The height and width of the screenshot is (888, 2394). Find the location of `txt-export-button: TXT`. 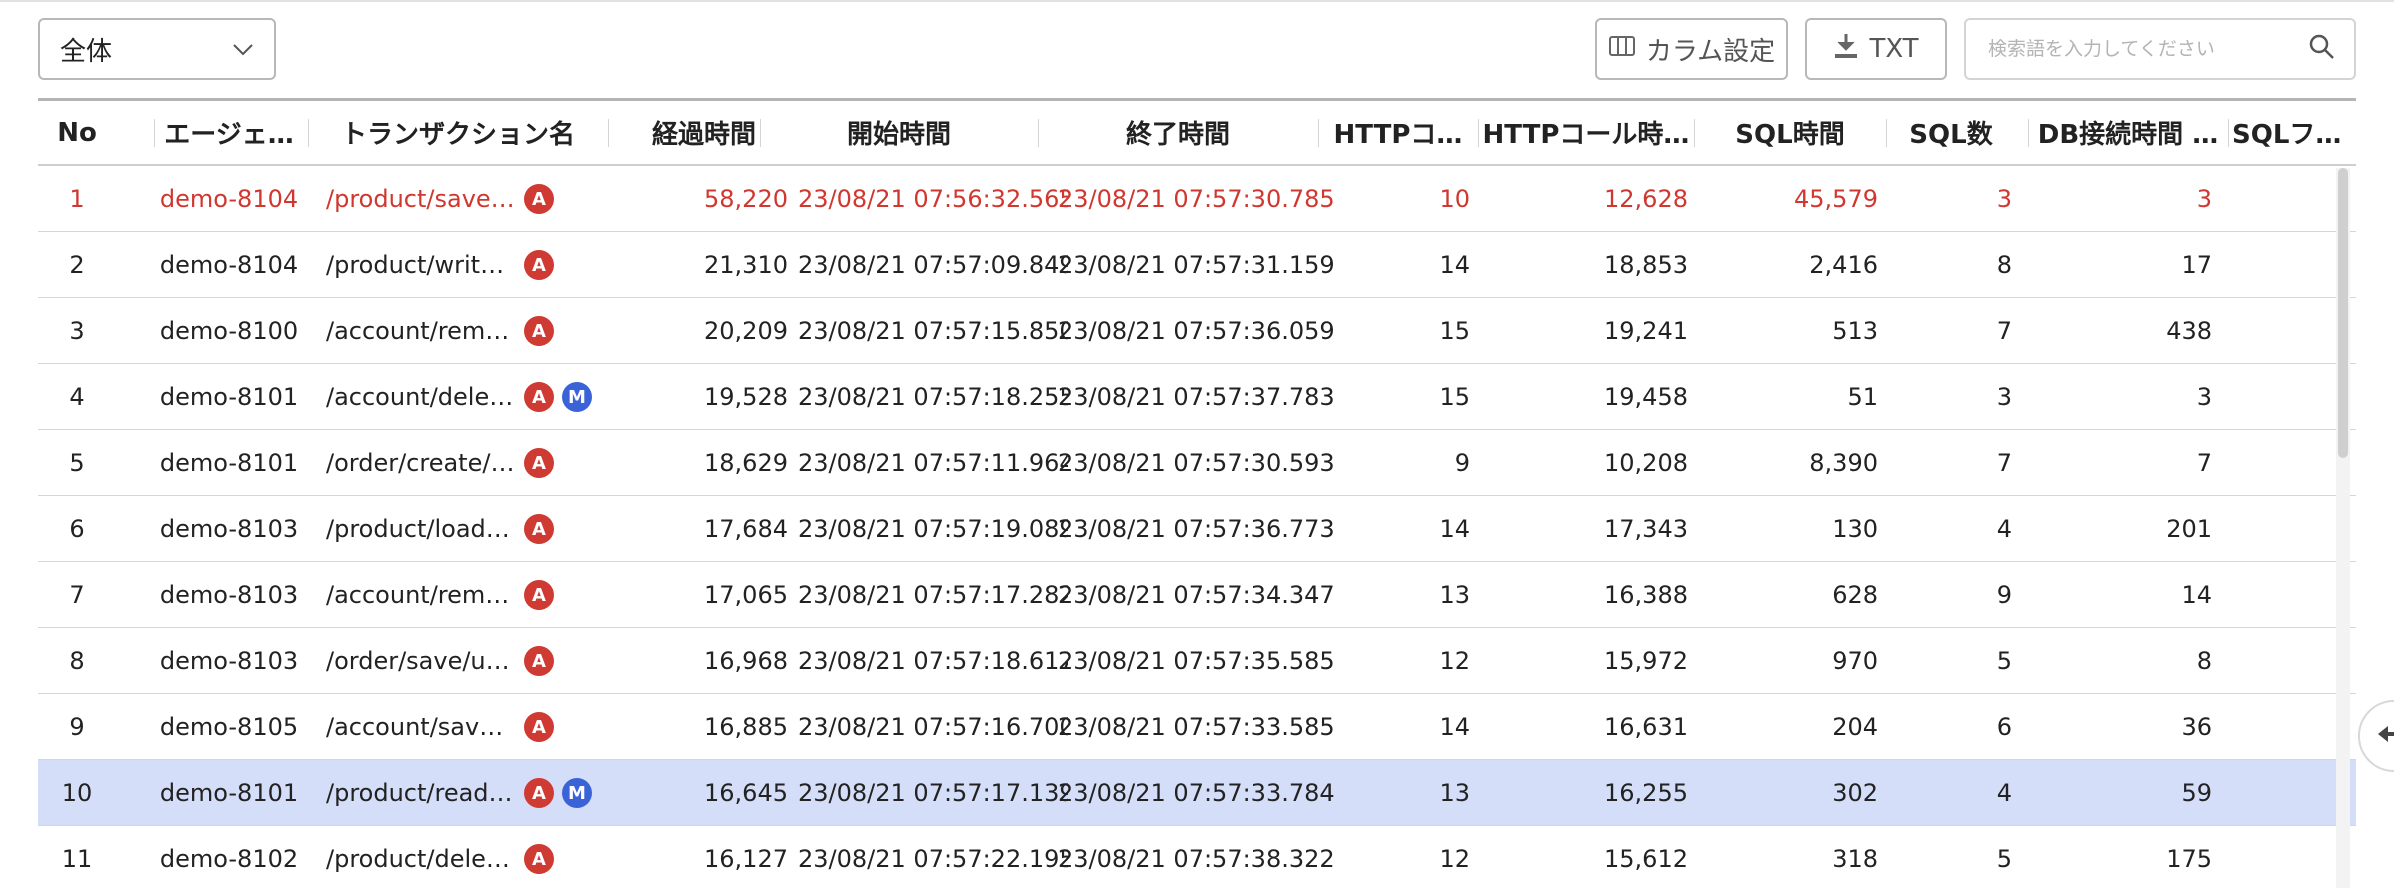

txt-export-button: TXT is located at coordinates (1876, 49).